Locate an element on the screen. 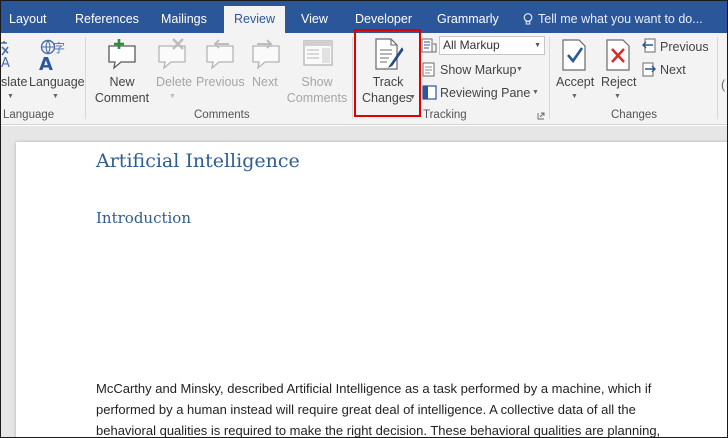 The height and width of the screenshot is (438, 728). next-group-edge: ( is located at coordinates (723, 85).